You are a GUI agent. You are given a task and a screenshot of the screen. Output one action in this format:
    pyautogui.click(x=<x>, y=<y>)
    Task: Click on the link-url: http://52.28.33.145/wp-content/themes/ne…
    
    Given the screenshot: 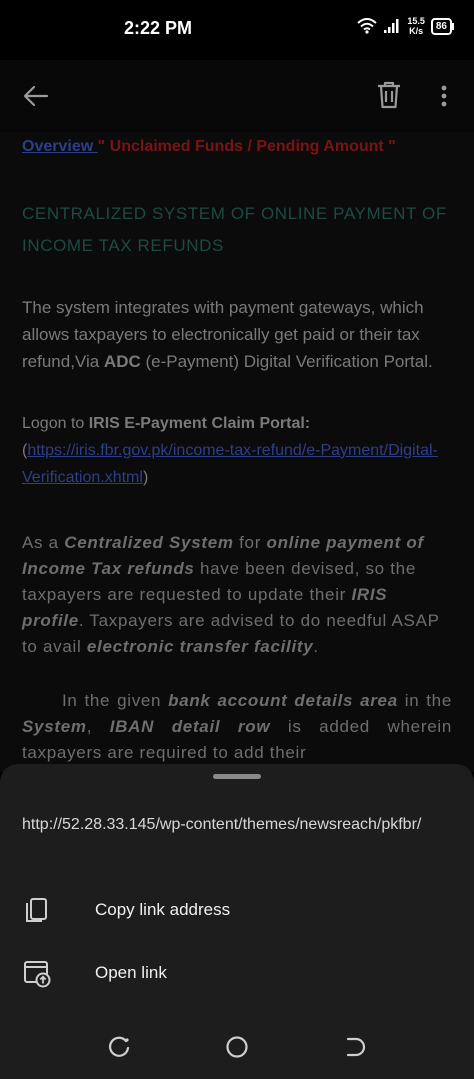 What is the action you would take?
    pyautogui.click(x=222, y=824)
    